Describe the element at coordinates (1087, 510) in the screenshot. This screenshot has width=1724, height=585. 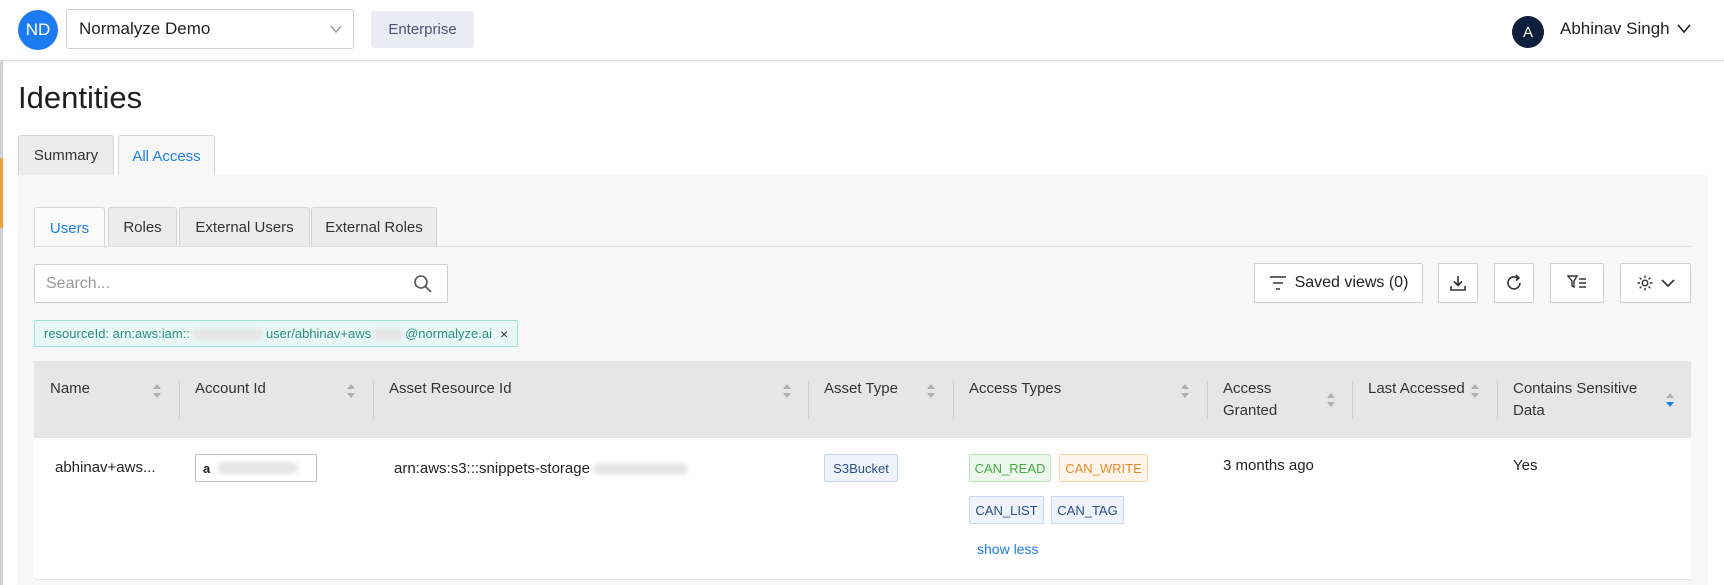
I see `access-type-tag: CAN_TAG` at that location.